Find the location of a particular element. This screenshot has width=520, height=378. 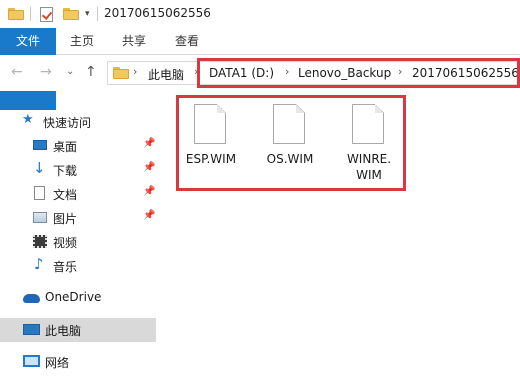

properties-icon is located at coordinates (46, 14).